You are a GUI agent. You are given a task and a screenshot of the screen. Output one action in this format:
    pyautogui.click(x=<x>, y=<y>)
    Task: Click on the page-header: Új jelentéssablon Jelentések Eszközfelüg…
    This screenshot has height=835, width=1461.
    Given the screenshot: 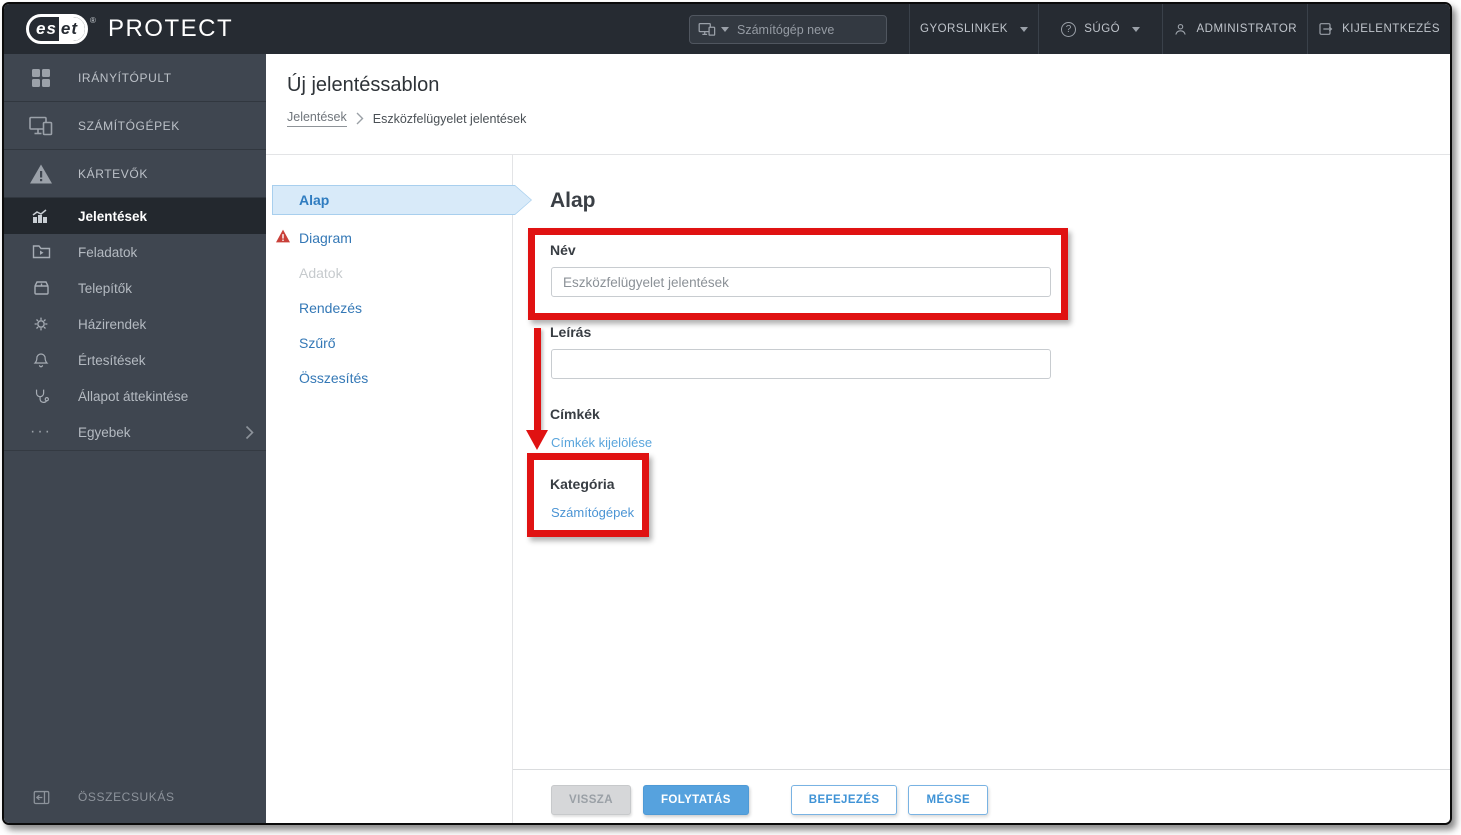 What is the action you would take?
    pyautogui.click(x=858, y=104)
    